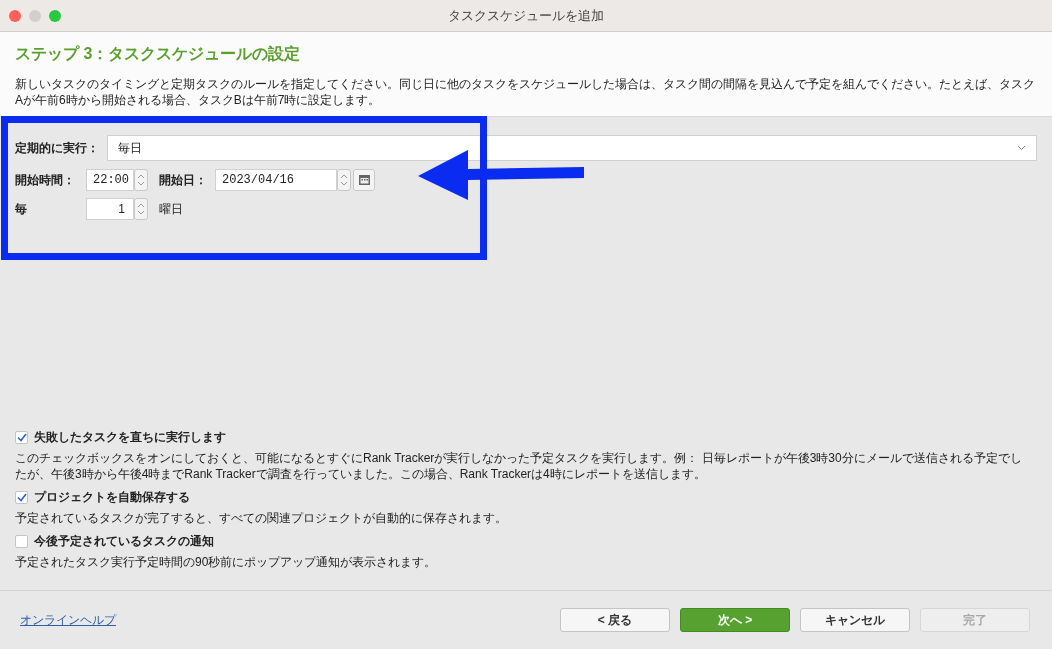 The width and height of the screenshot is (1052, 649). What do you see at coordinates (1021, 148) in the screenshot?
I see `chevron-down-icon` at bounding box center [1021, 148].